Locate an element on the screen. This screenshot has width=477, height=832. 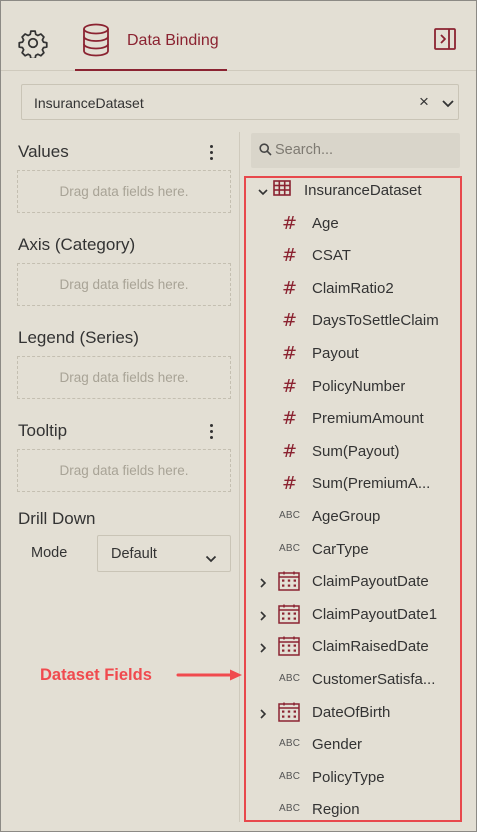
tree-field-label: Gender is located at coordinates (337, 745).